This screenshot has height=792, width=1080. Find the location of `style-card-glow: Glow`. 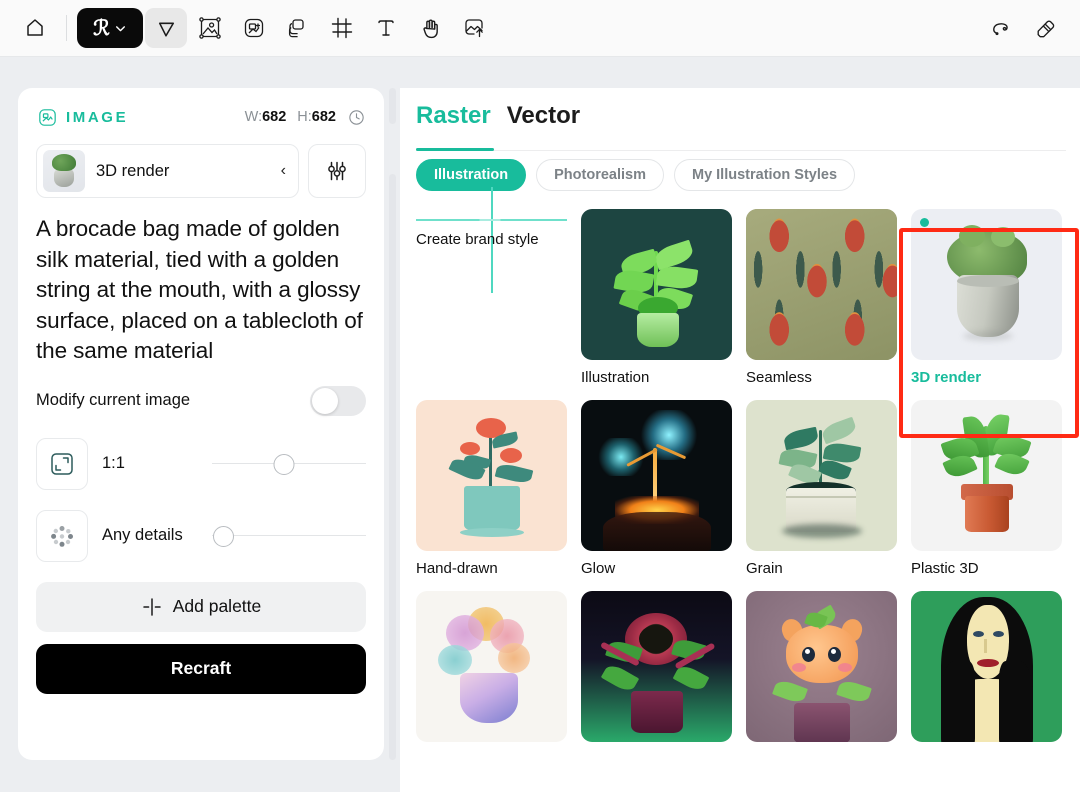

style-card-glow: Glow is located at coordinates (656, 488).